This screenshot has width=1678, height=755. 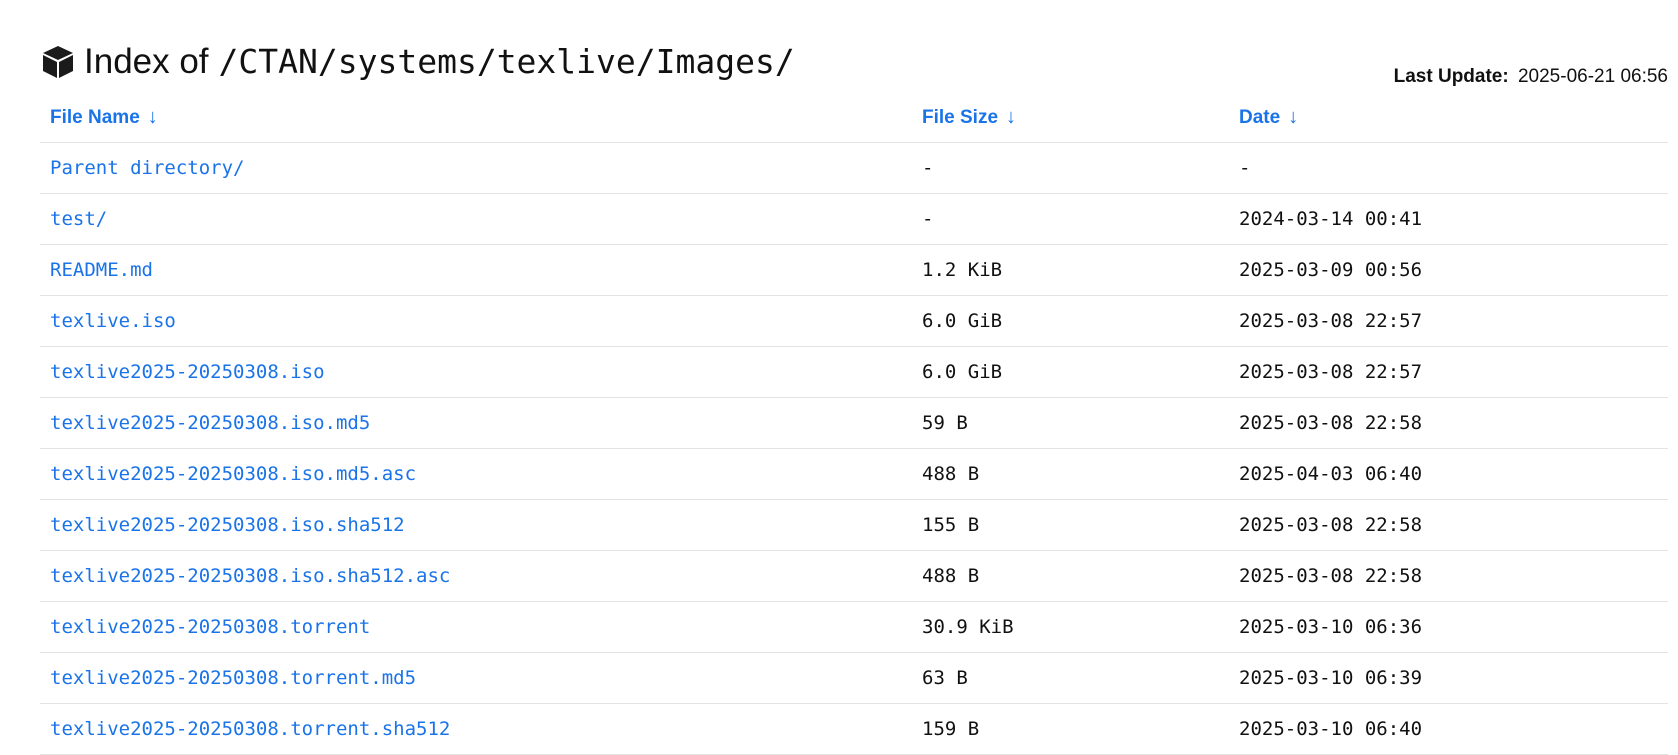 I want to click on file-date-cell: 2025-03-10 06:40, so click(x=1448, y=729).